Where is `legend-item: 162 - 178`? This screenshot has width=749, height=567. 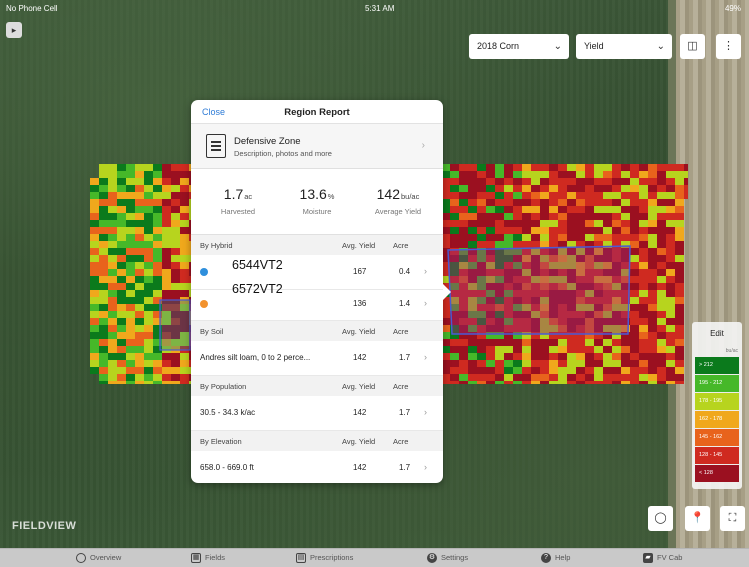
legend-item: 162 - 178 is located at coordinates (717, 419).